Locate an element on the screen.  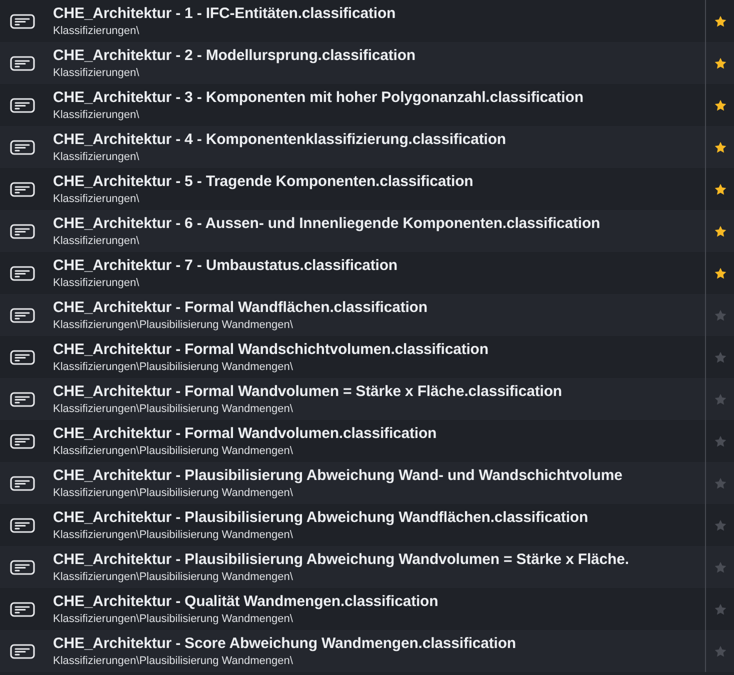
list-row: CHE_Architektur - 2 - Modellursprung.classification Klassifizierungen\ is located at coordinates (367, 63).